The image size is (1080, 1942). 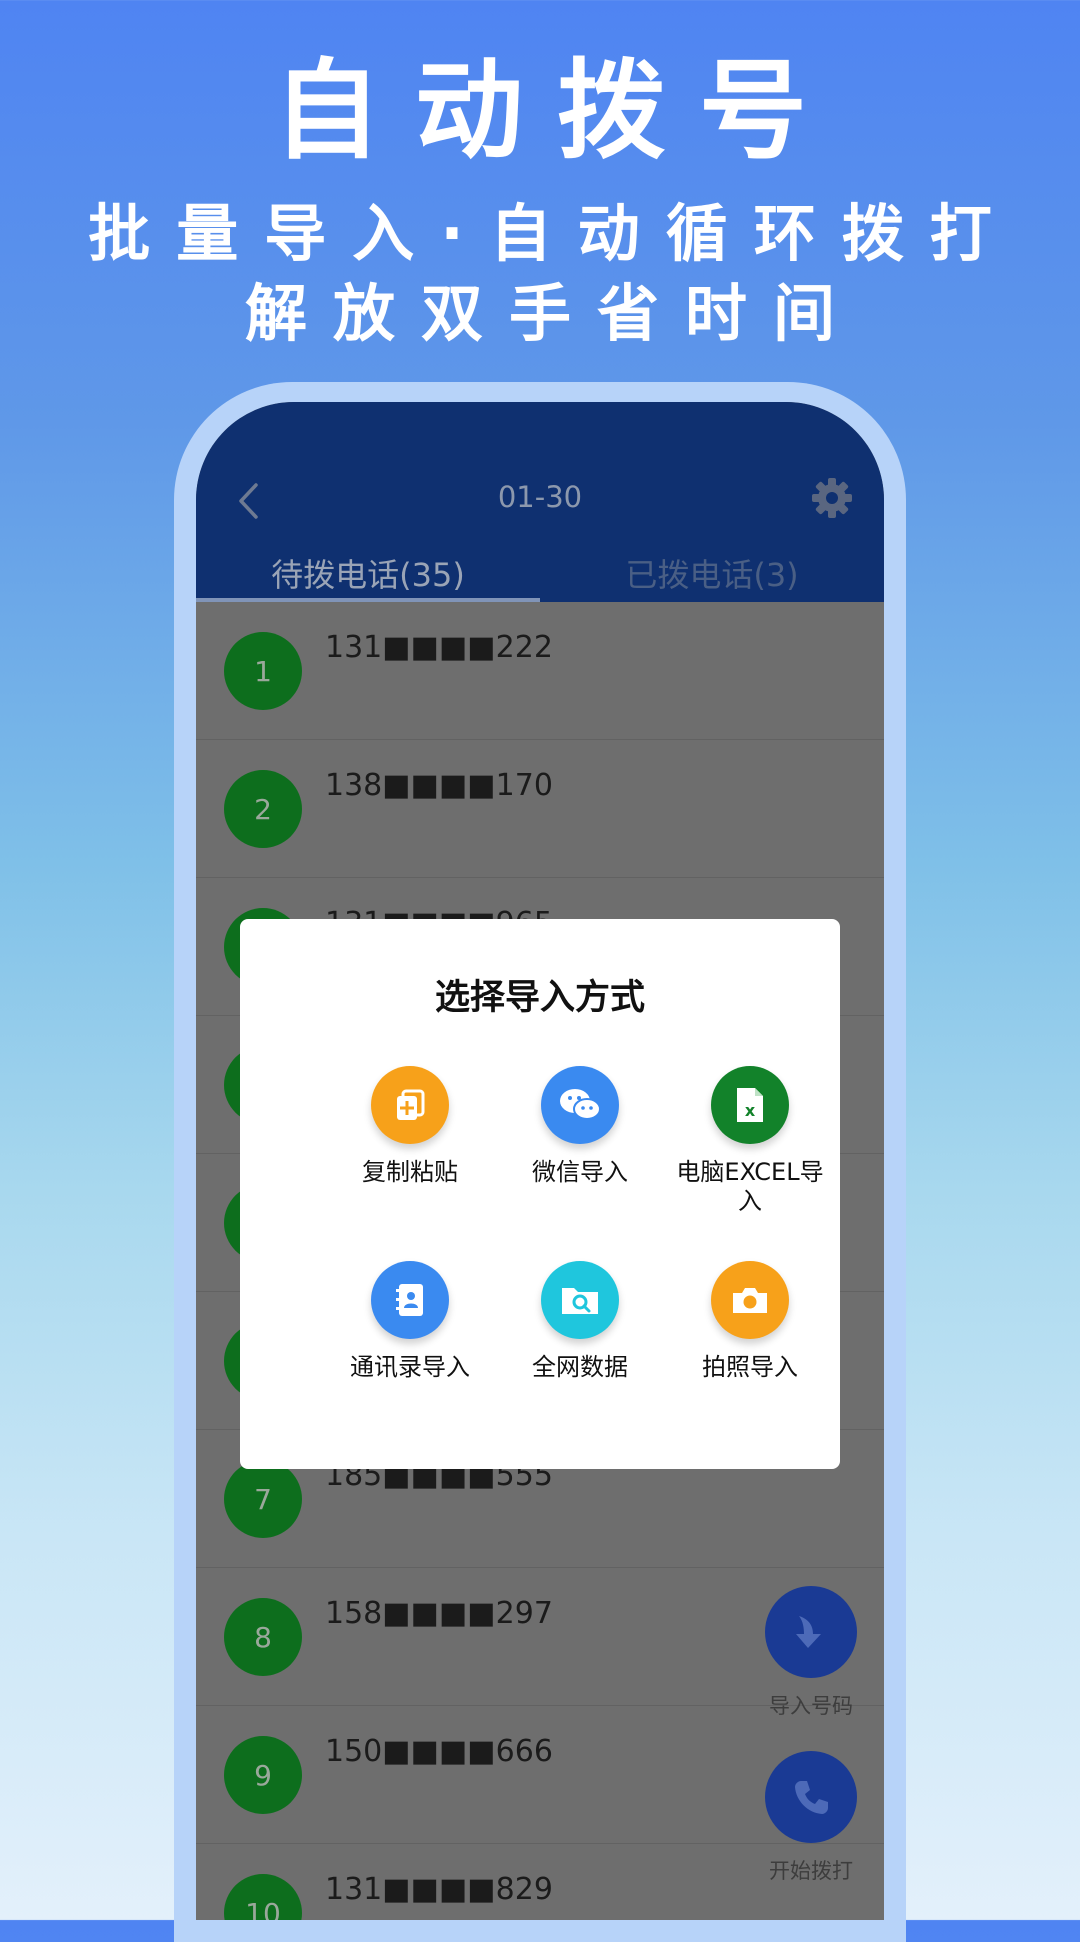 I want to click on option-contacts: 通讯录导入, so click(x=410, y=1321).